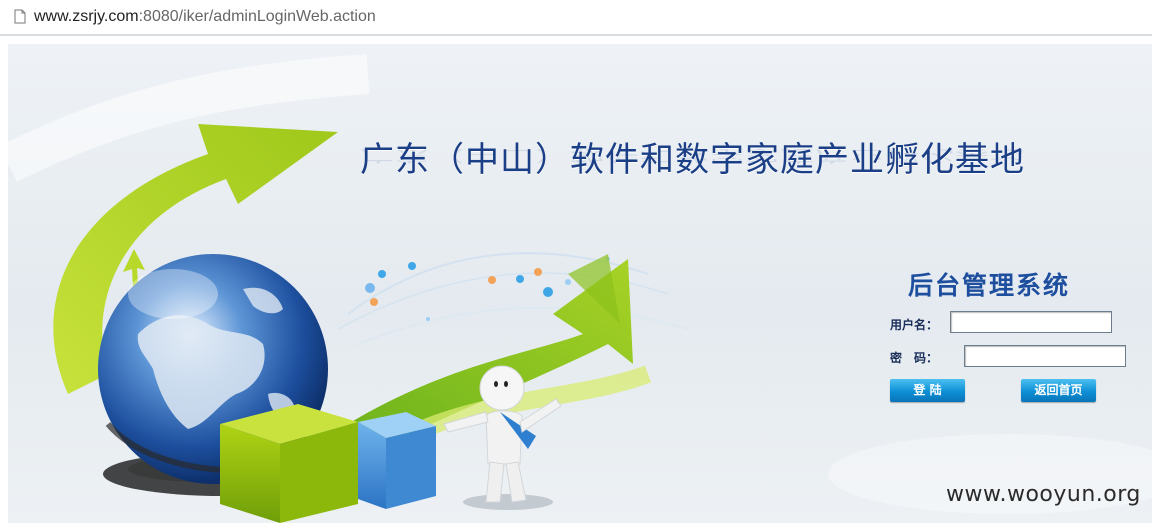  Describe the element at coordinates (1045, 356) in the screenshot. I see `password-input` at that location.